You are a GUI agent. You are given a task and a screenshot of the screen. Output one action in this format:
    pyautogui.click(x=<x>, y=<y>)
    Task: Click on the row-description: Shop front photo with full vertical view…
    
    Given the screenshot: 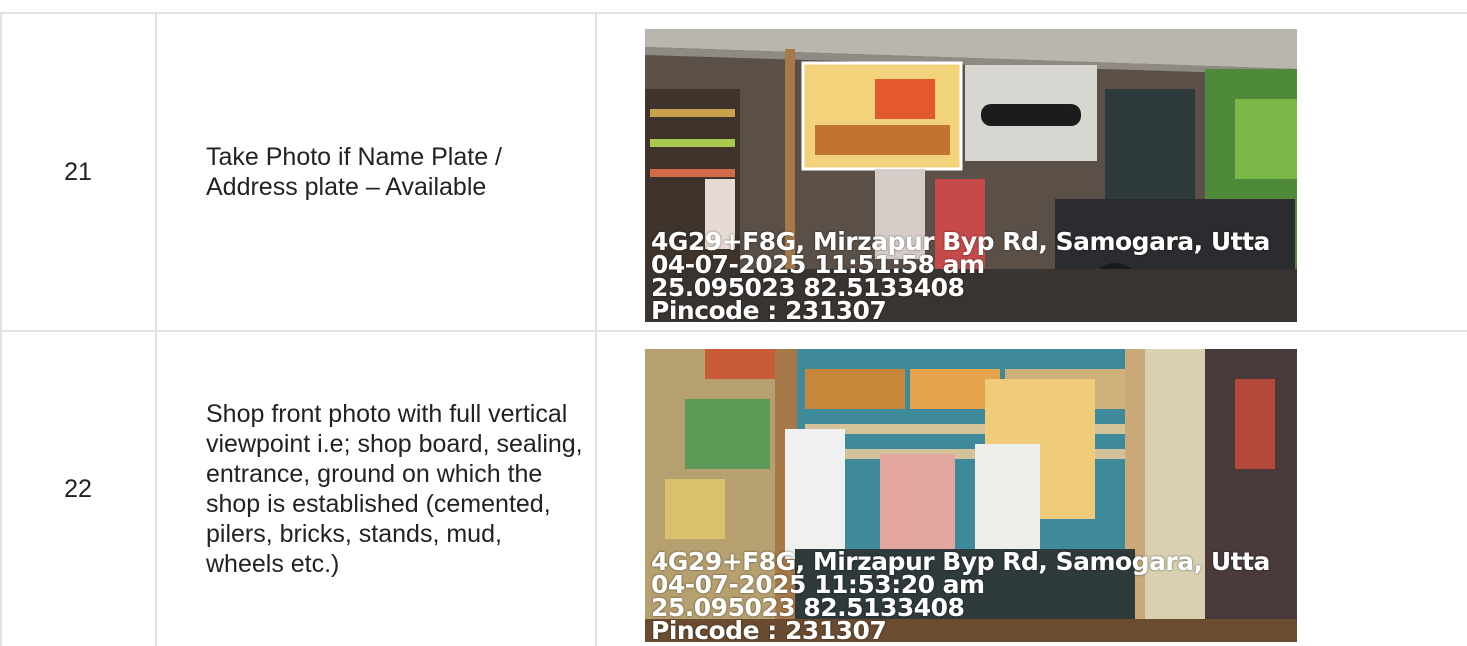 What is the action you would take?
    pyautogui.click(x=394, y=489)
    